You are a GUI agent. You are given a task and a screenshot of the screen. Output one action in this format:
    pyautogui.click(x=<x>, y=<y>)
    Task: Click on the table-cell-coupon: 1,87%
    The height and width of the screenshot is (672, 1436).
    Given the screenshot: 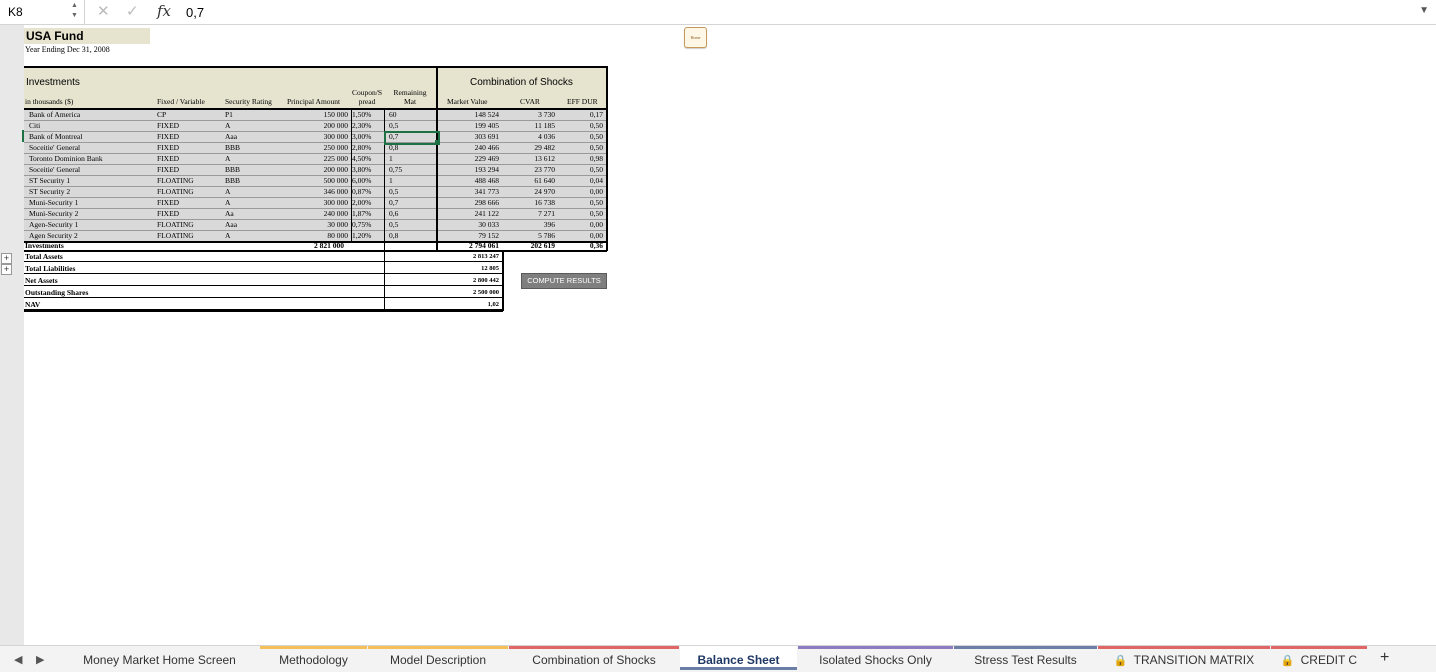 What is the action you would take?
    pyautogui.click(x=368, y=213)
    